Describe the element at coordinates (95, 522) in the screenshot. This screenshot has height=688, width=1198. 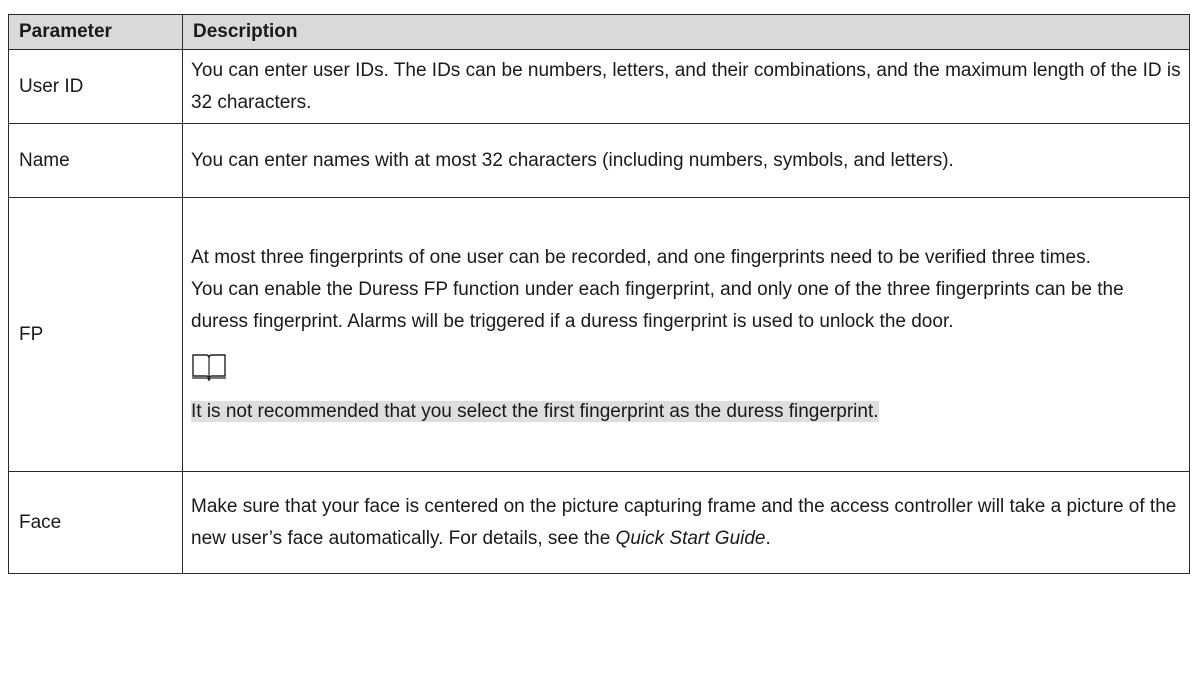
I see `param-cell: Face` at that location.